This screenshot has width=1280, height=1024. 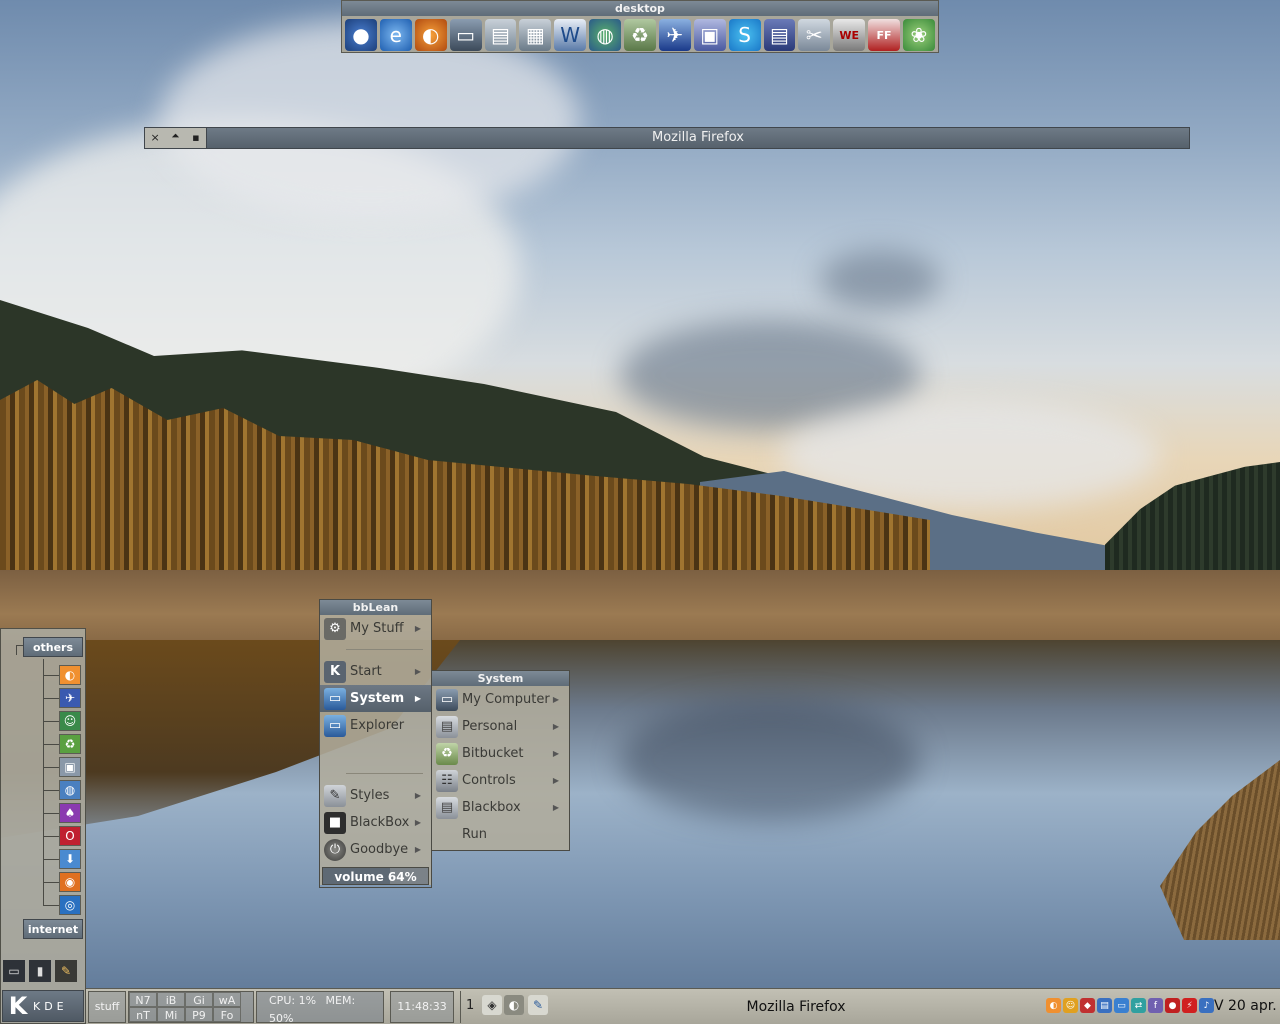 What do you see at coordinates (370, 795) in the screenshot?
I see `menu-item-label: Styles` at bounding box center [370, 795].